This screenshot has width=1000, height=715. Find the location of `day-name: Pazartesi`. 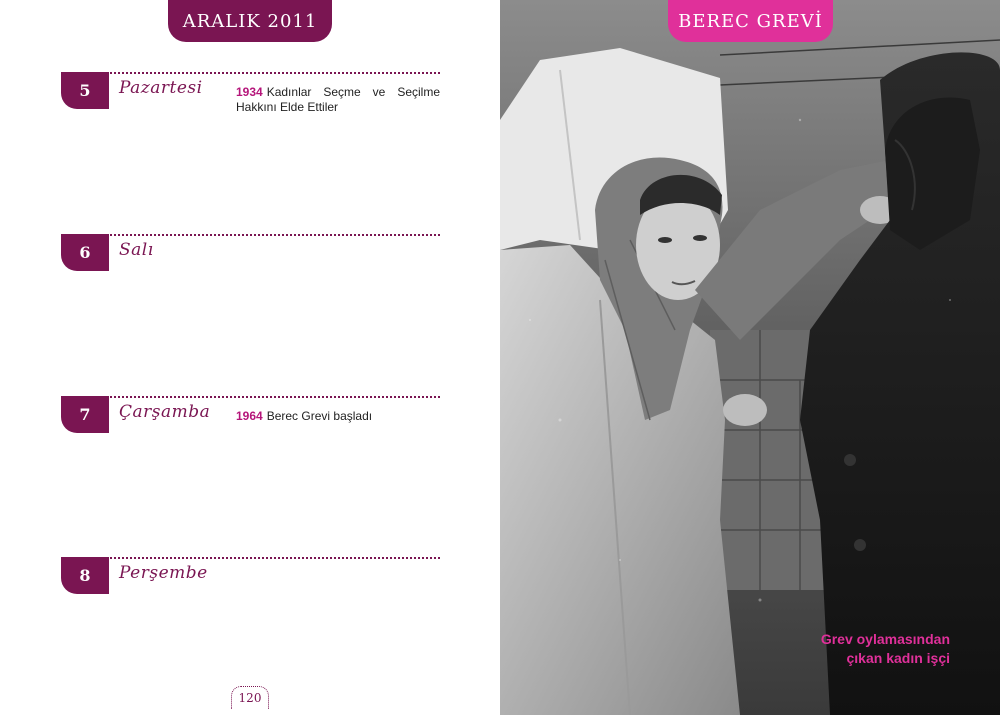

day-name: Pazartesi is located at coordinates (161, 88).